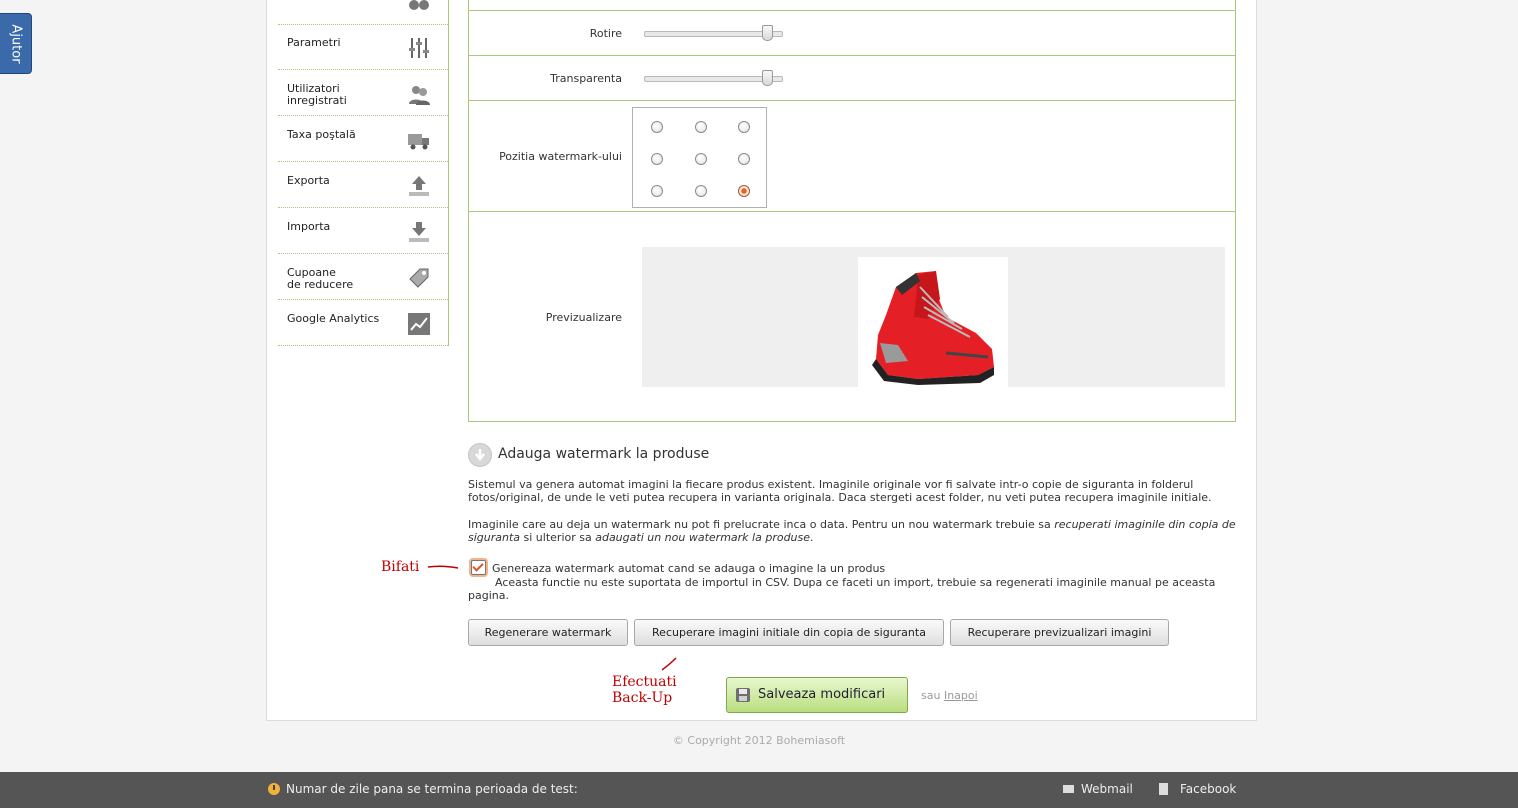  Describe the element at coordinates (363, 12) in the screenshot. I see `sidebar-item-partial` at that location.